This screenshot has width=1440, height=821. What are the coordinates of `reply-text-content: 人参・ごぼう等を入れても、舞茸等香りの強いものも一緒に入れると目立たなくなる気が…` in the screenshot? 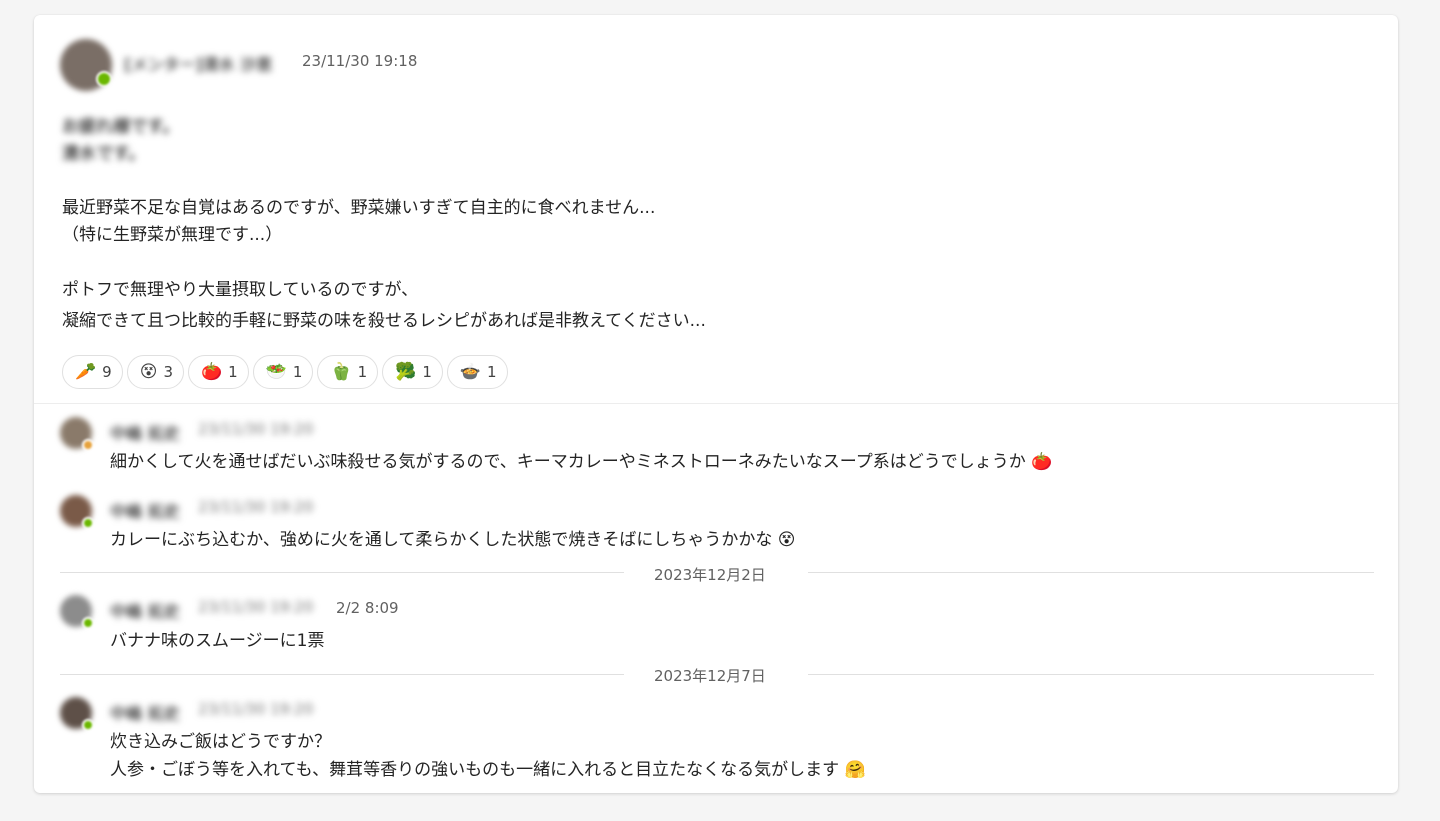 It's located at (475, 770).